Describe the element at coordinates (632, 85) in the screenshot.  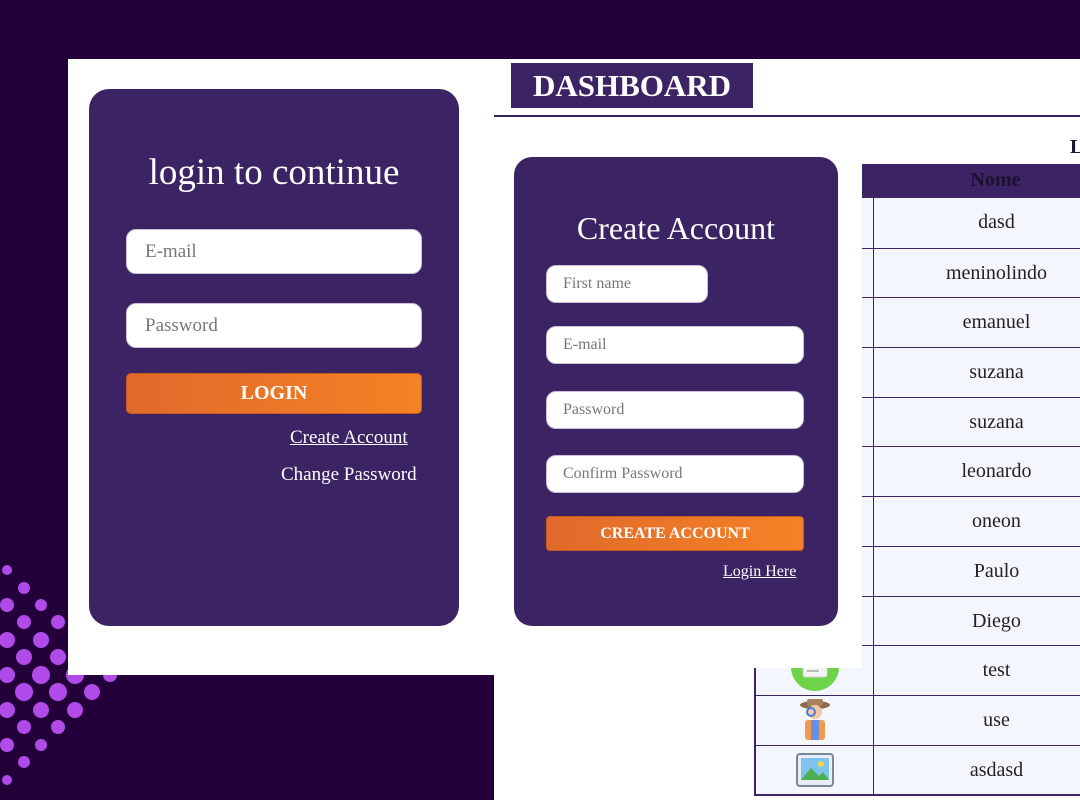
I see `dashboard-title: DASHBOARD` at that location.